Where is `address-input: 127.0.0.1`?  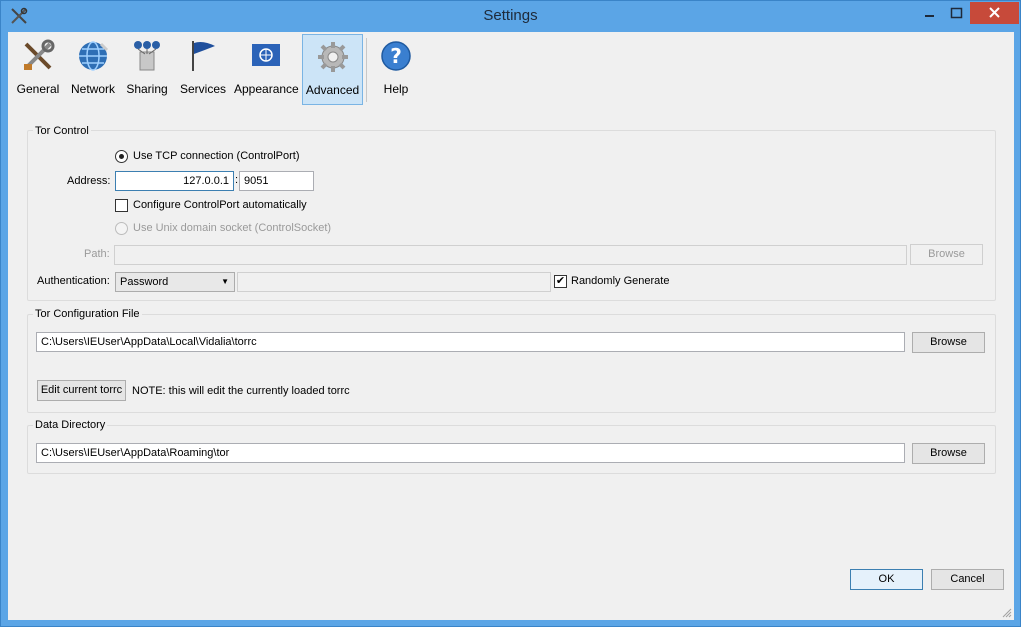
address-input: 127.0.0.1 is located at coordinates (174, 181).